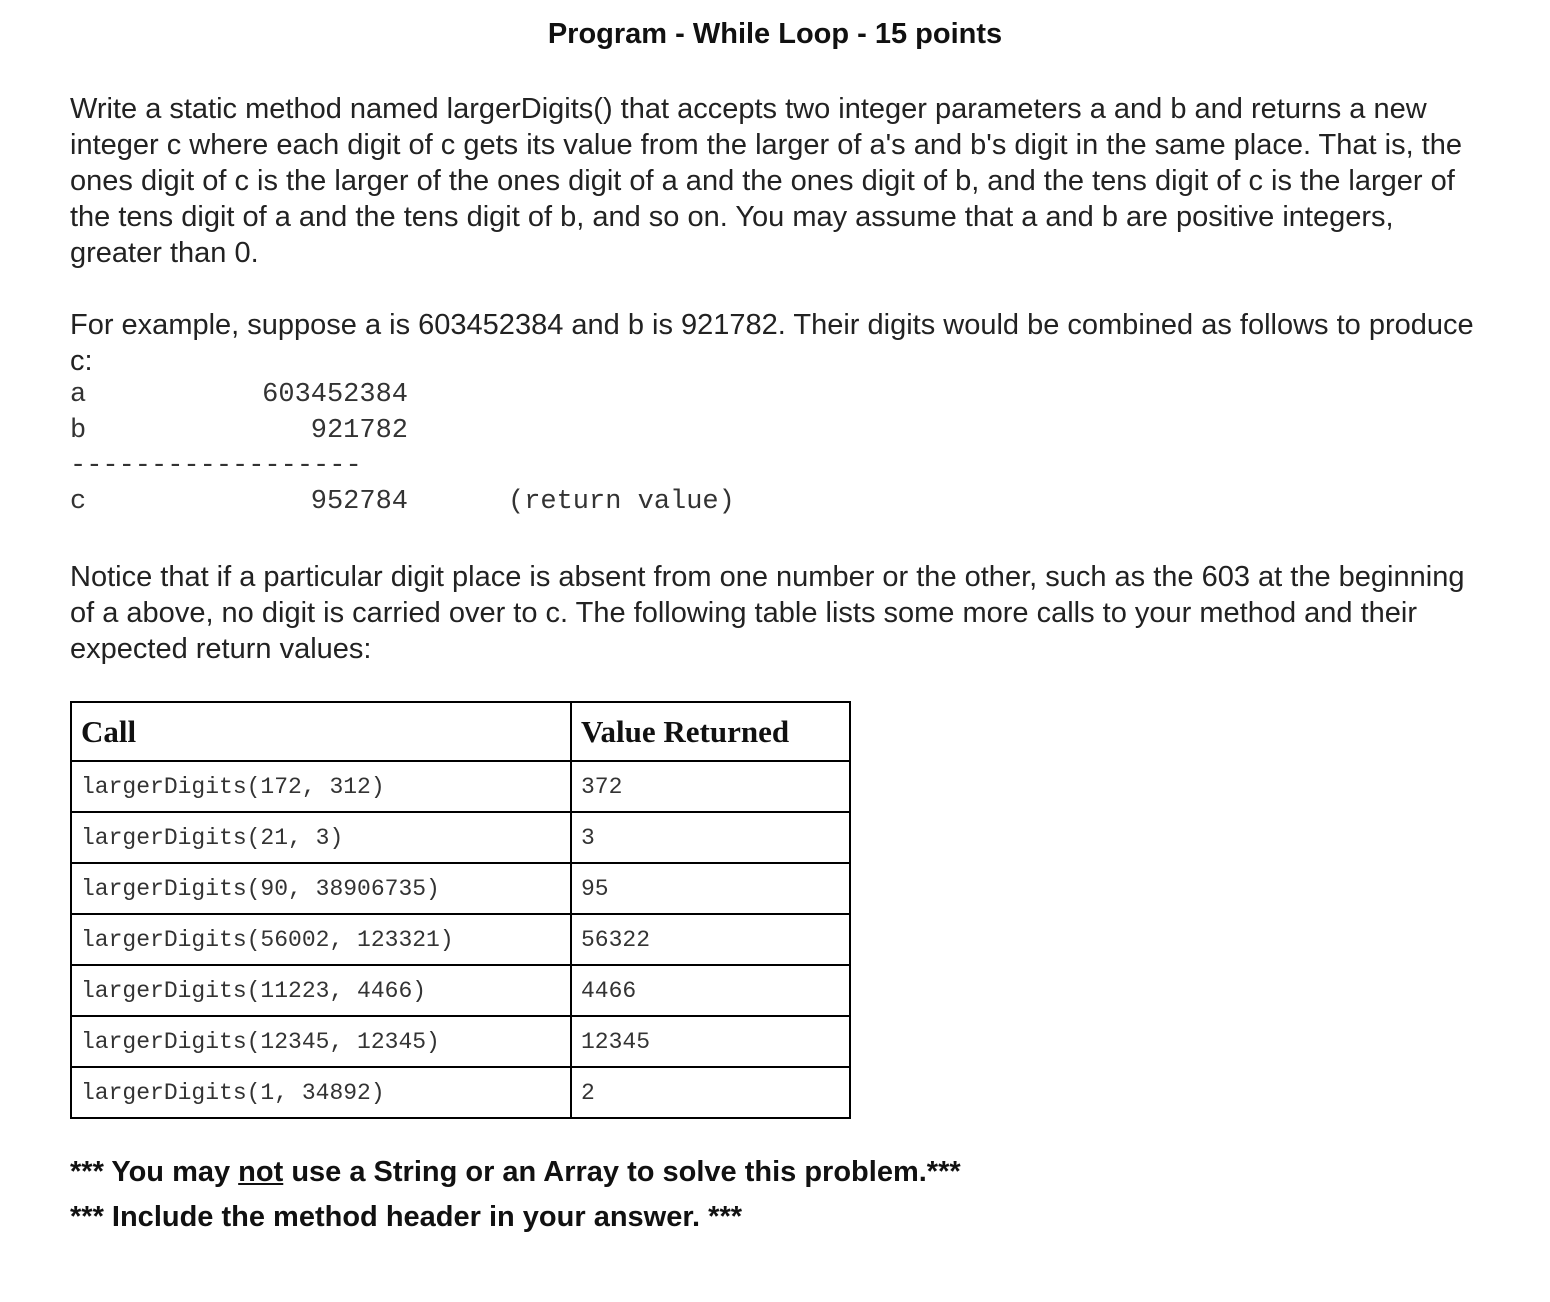 This screenshot has width=1550, height=1302. I want to click on table-header-row: Call Value Returned, so click(460, 731).